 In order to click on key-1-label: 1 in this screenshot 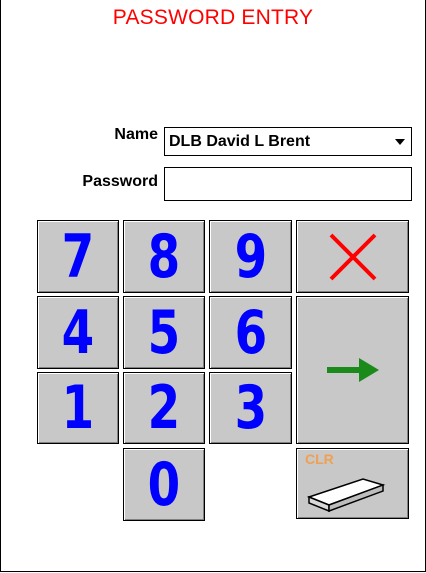, I will do `click(78, 408)`.